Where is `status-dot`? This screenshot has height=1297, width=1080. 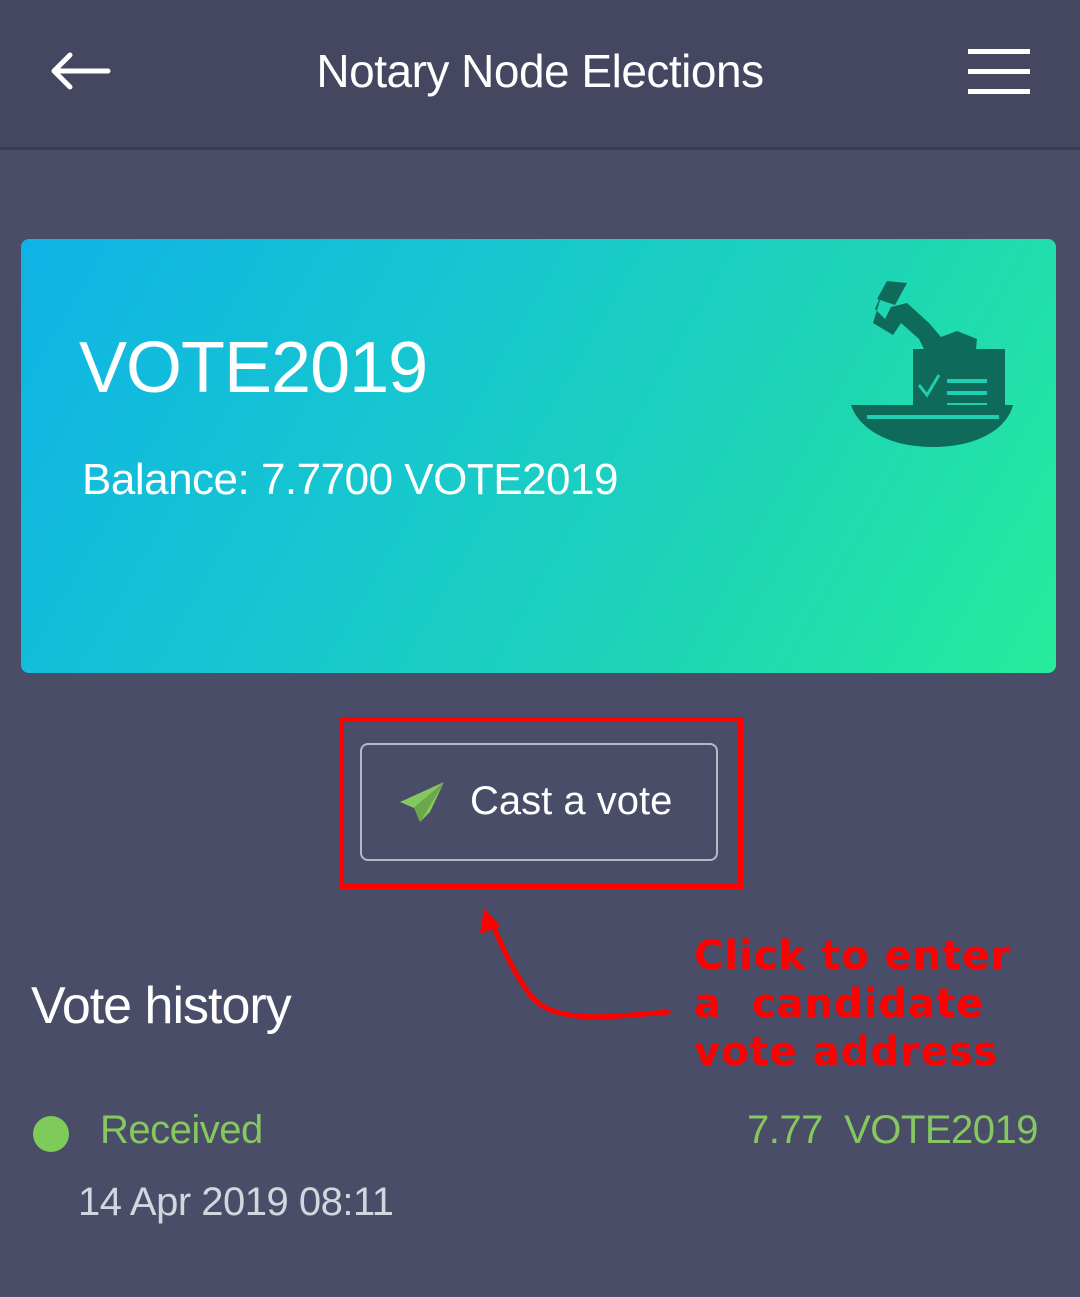
status-dot is located at coordinates (51, 1134).